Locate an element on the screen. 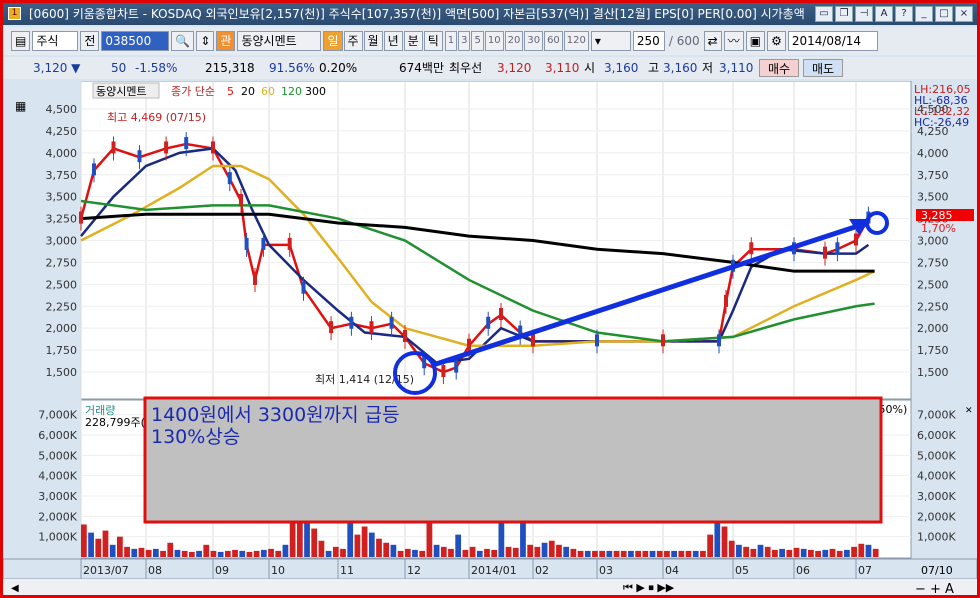 This screenshot has height=598, width=980. date-input: 2014/08/14 is located at coordinates (832, 41).